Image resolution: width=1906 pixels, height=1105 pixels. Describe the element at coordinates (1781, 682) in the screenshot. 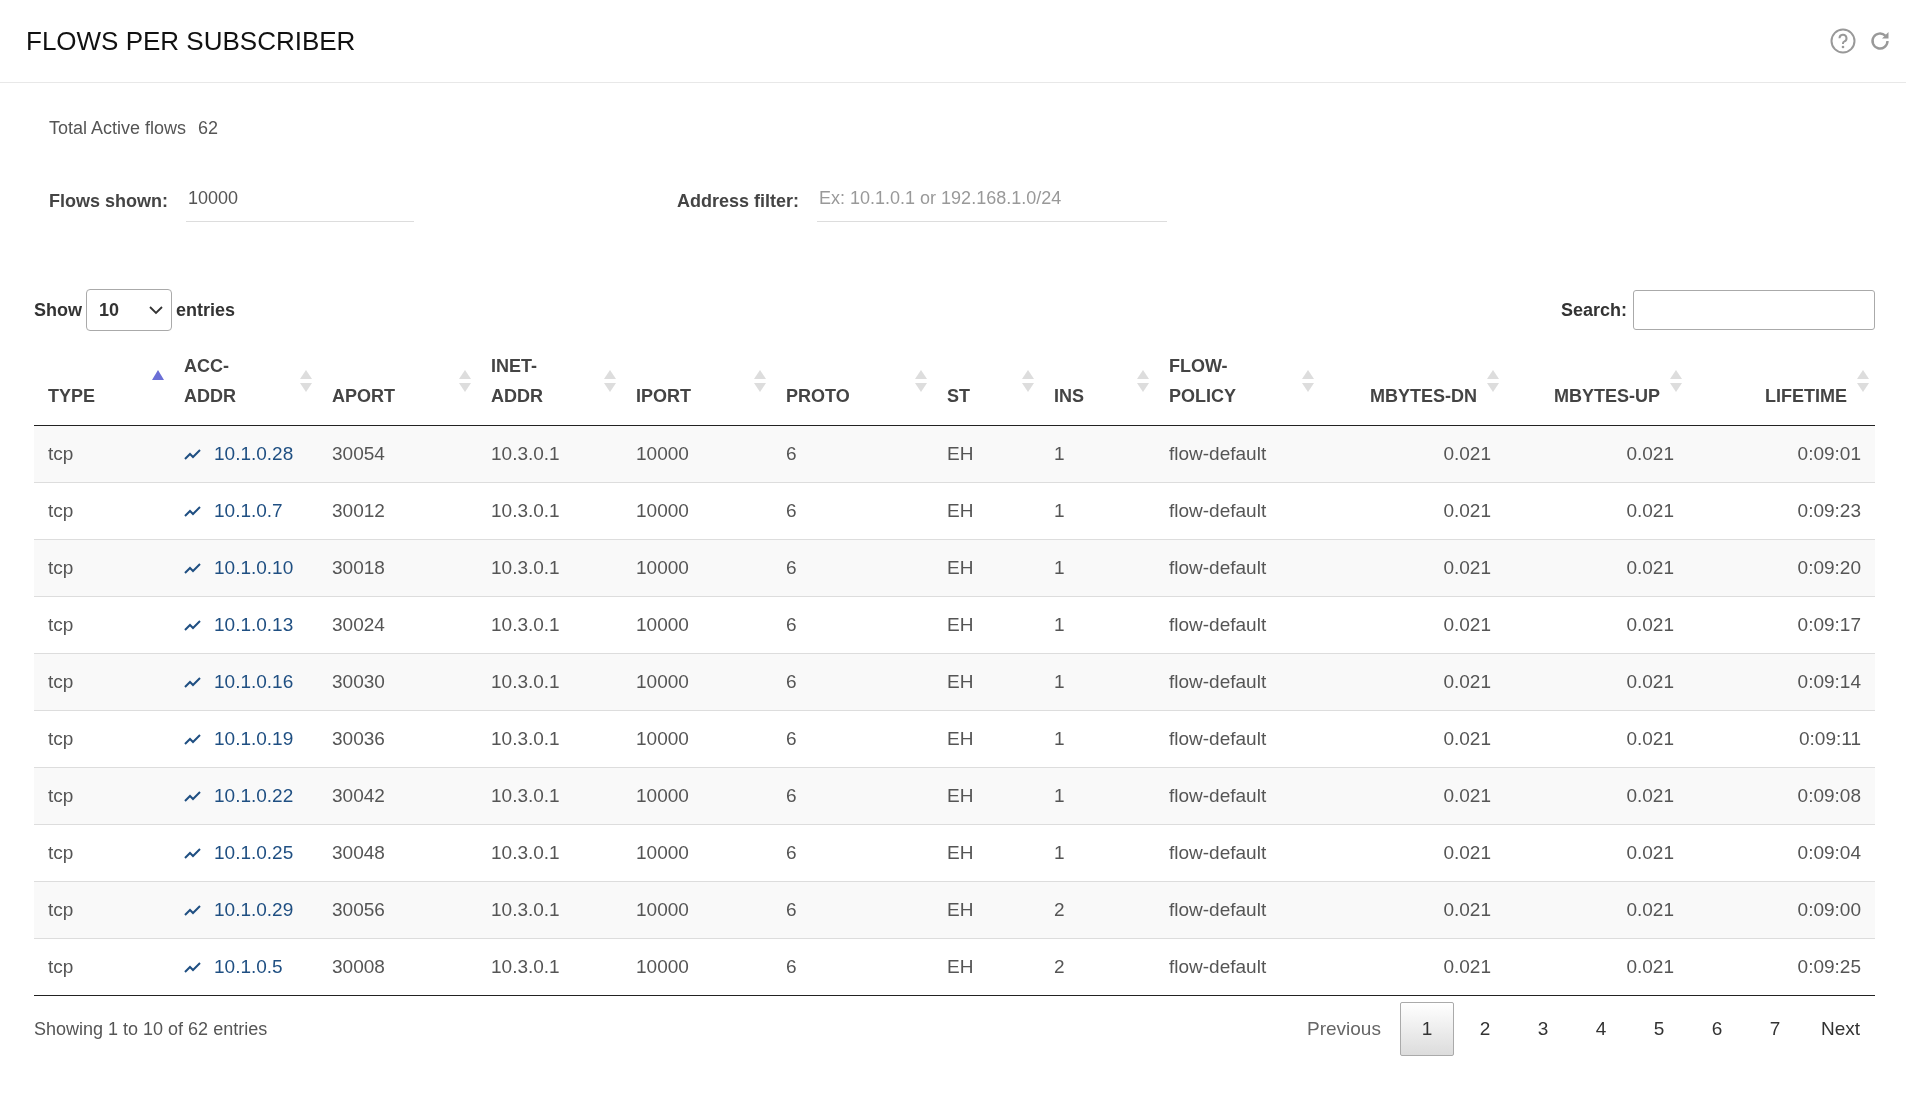

I see `table-cell: 0:09:14` at that location.